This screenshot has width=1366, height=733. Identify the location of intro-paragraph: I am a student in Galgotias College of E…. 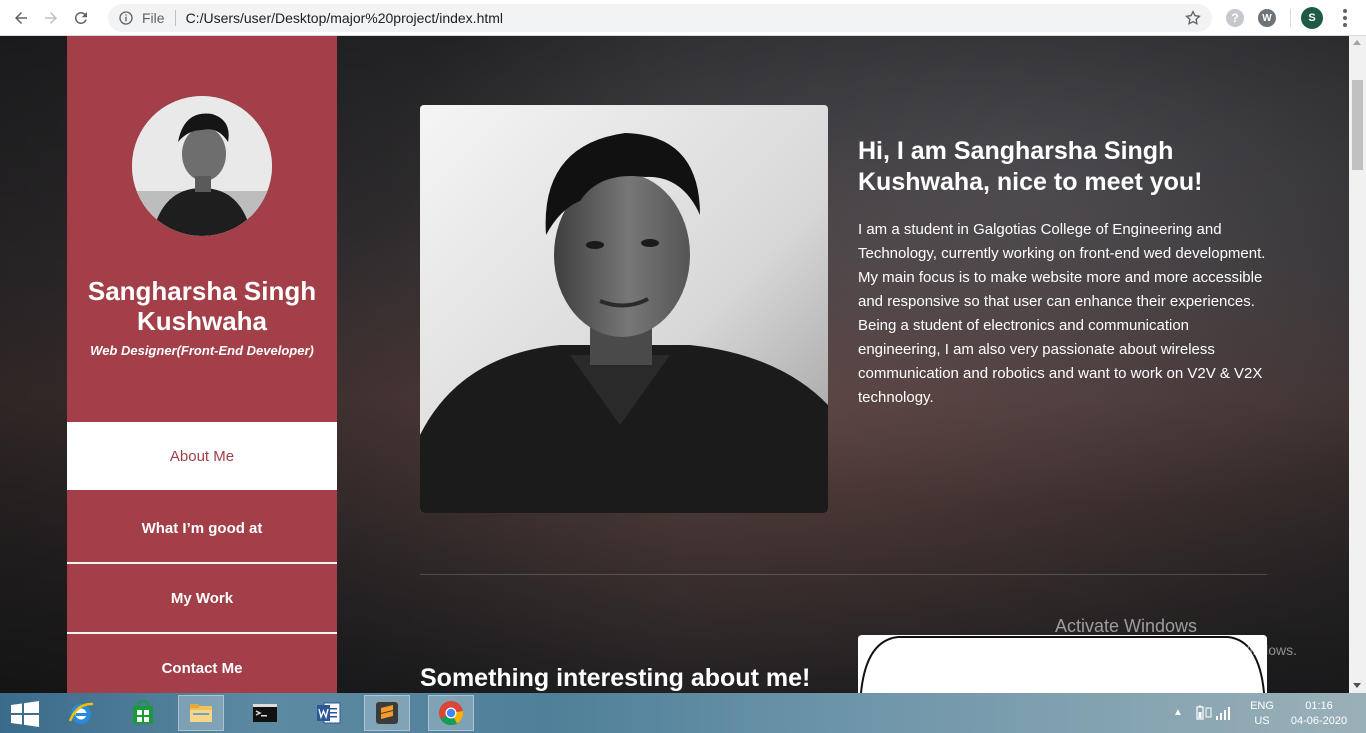
(1062, 265).